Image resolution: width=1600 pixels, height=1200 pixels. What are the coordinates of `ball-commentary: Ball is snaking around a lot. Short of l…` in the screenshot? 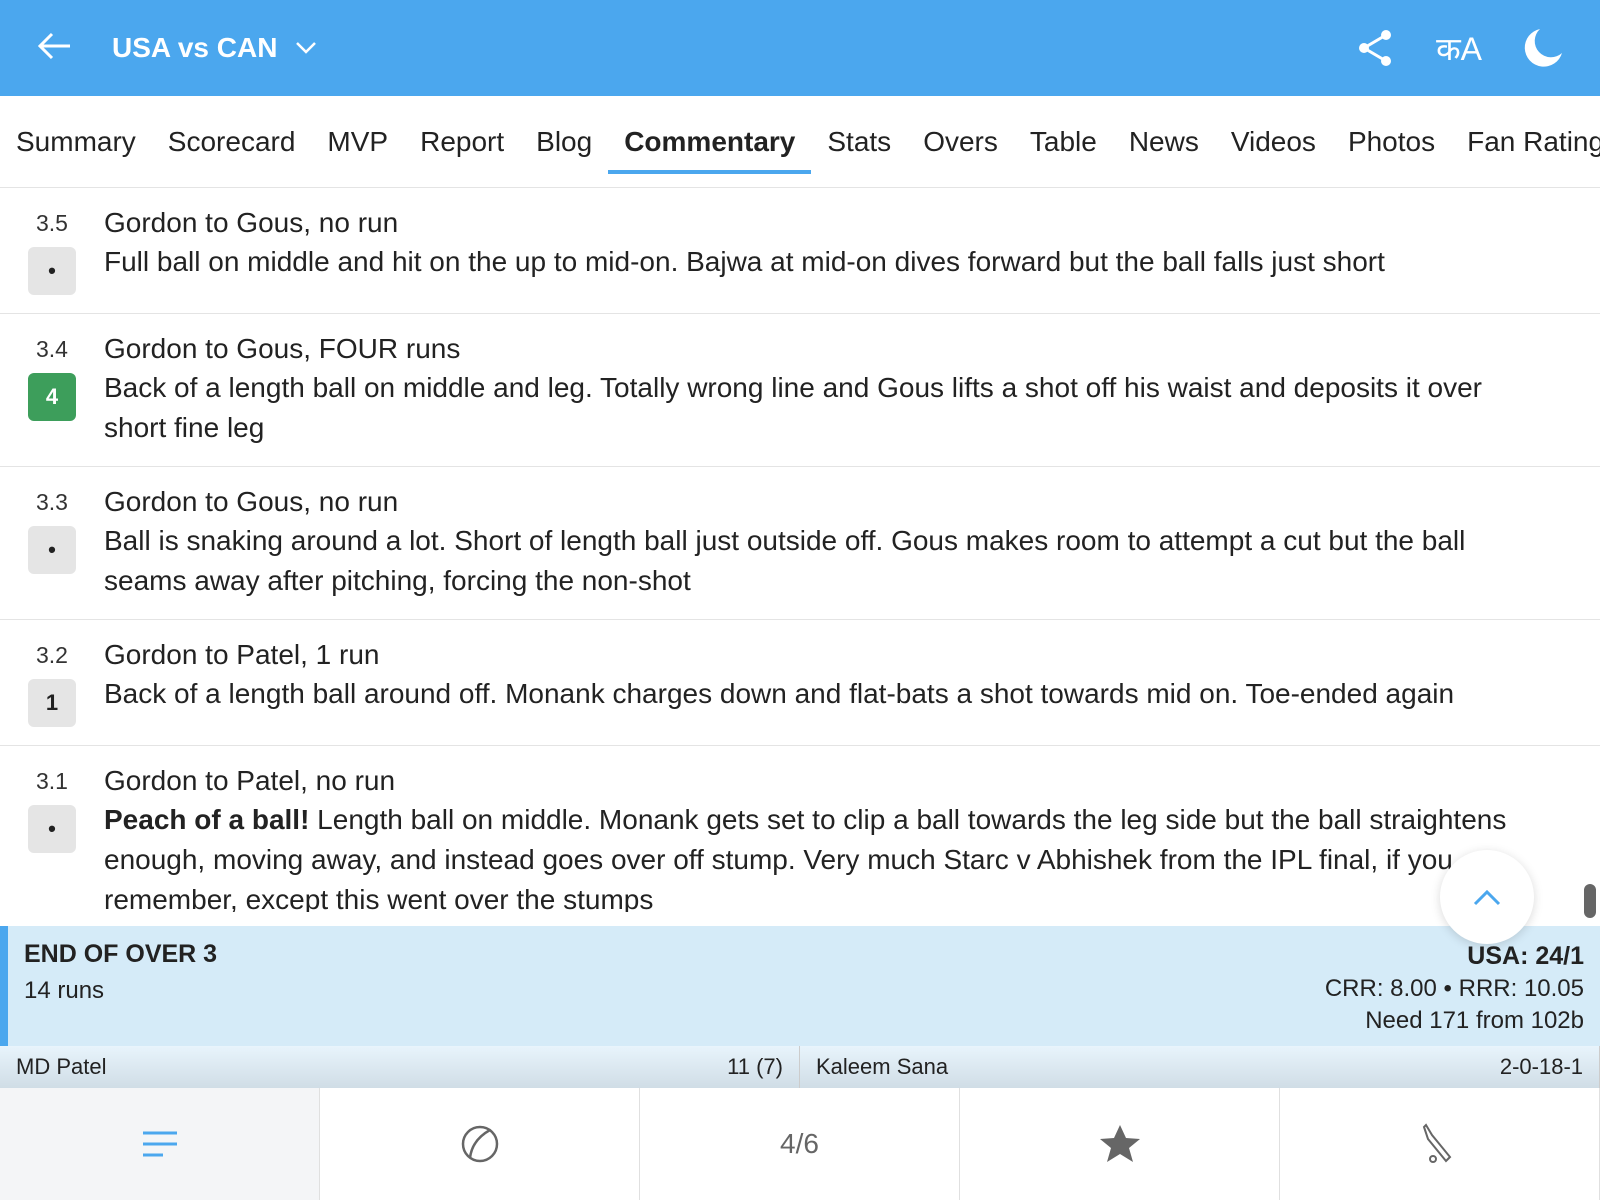 It's located at (827, 561).